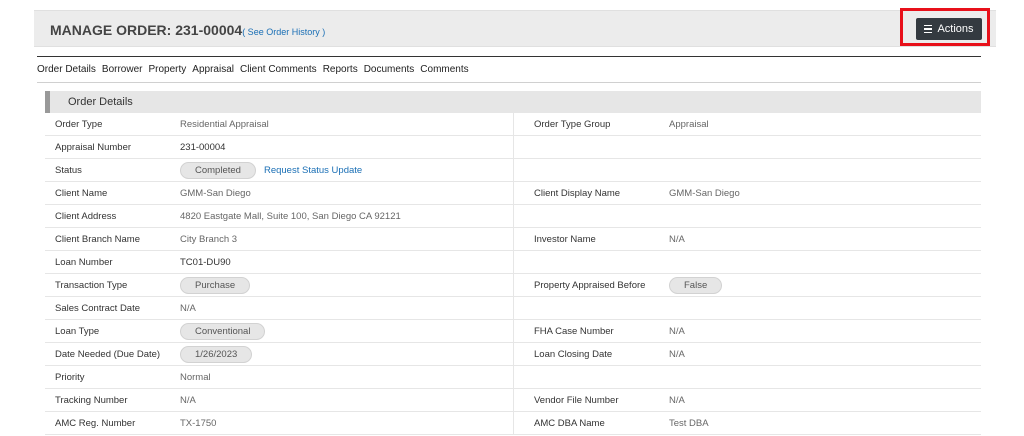 The height and width of the screenshot is (436, 1024). Describe the element at coordinates (66, 71) in the screenshot. I see `tab-order-details: Order Details` at that location.